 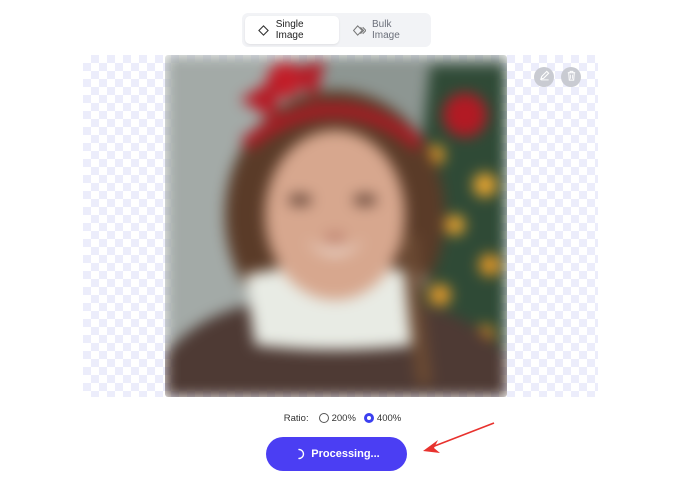 I want to click on layers-icon, so click(x=359, y=30).